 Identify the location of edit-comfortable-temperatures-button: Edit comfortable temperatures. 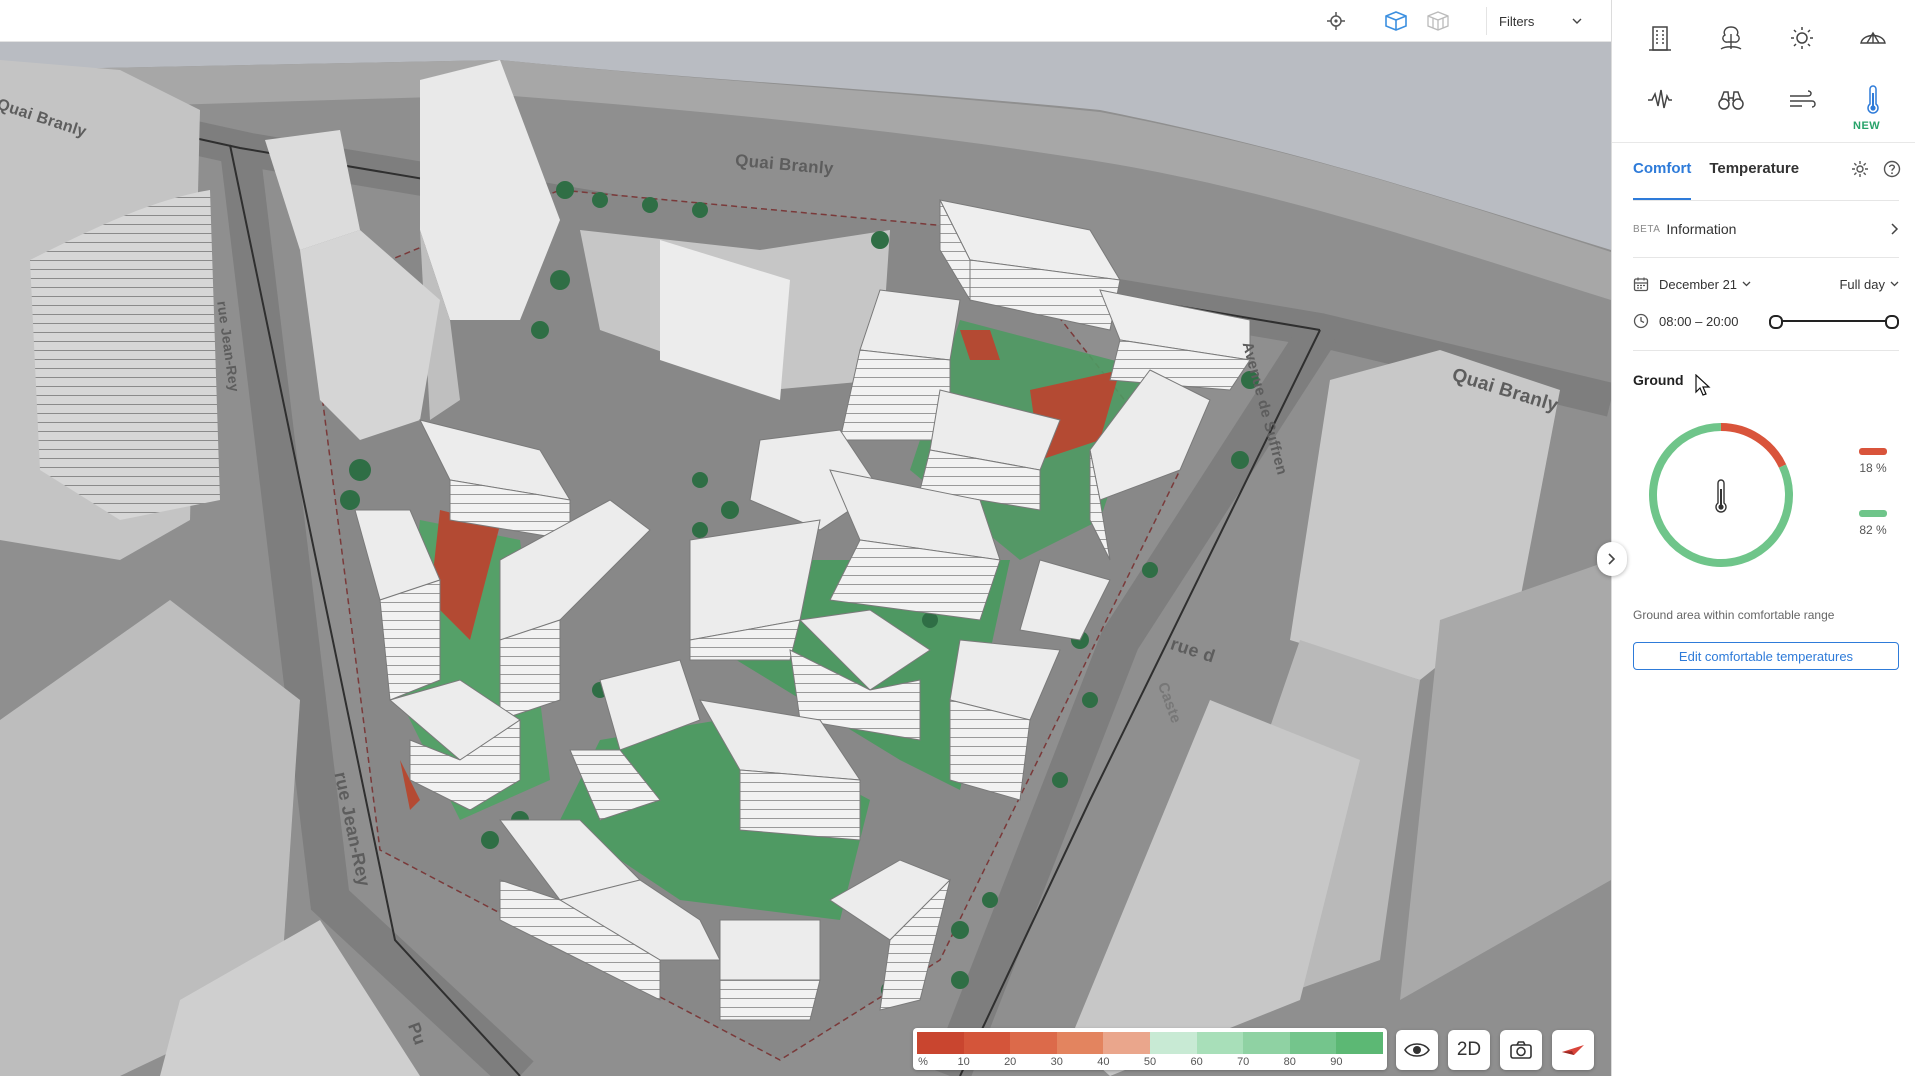
(1766, 656).